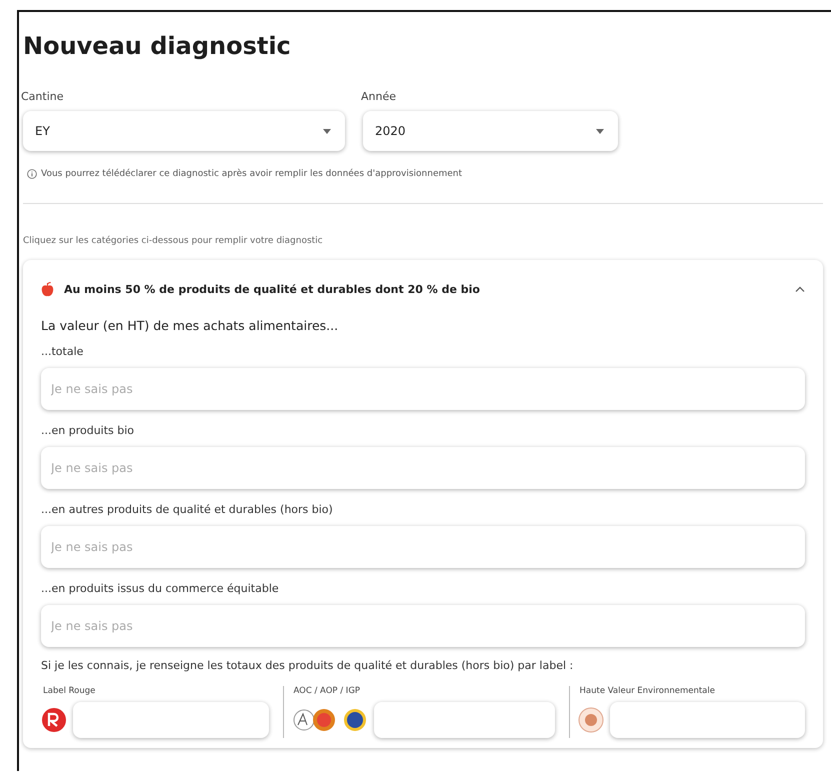 This screenshot has height=773, width=831. What do you see at coordinates (490, 131) in the screenshot?
I see `select-field: 2020` at bounding box center [490, 131].